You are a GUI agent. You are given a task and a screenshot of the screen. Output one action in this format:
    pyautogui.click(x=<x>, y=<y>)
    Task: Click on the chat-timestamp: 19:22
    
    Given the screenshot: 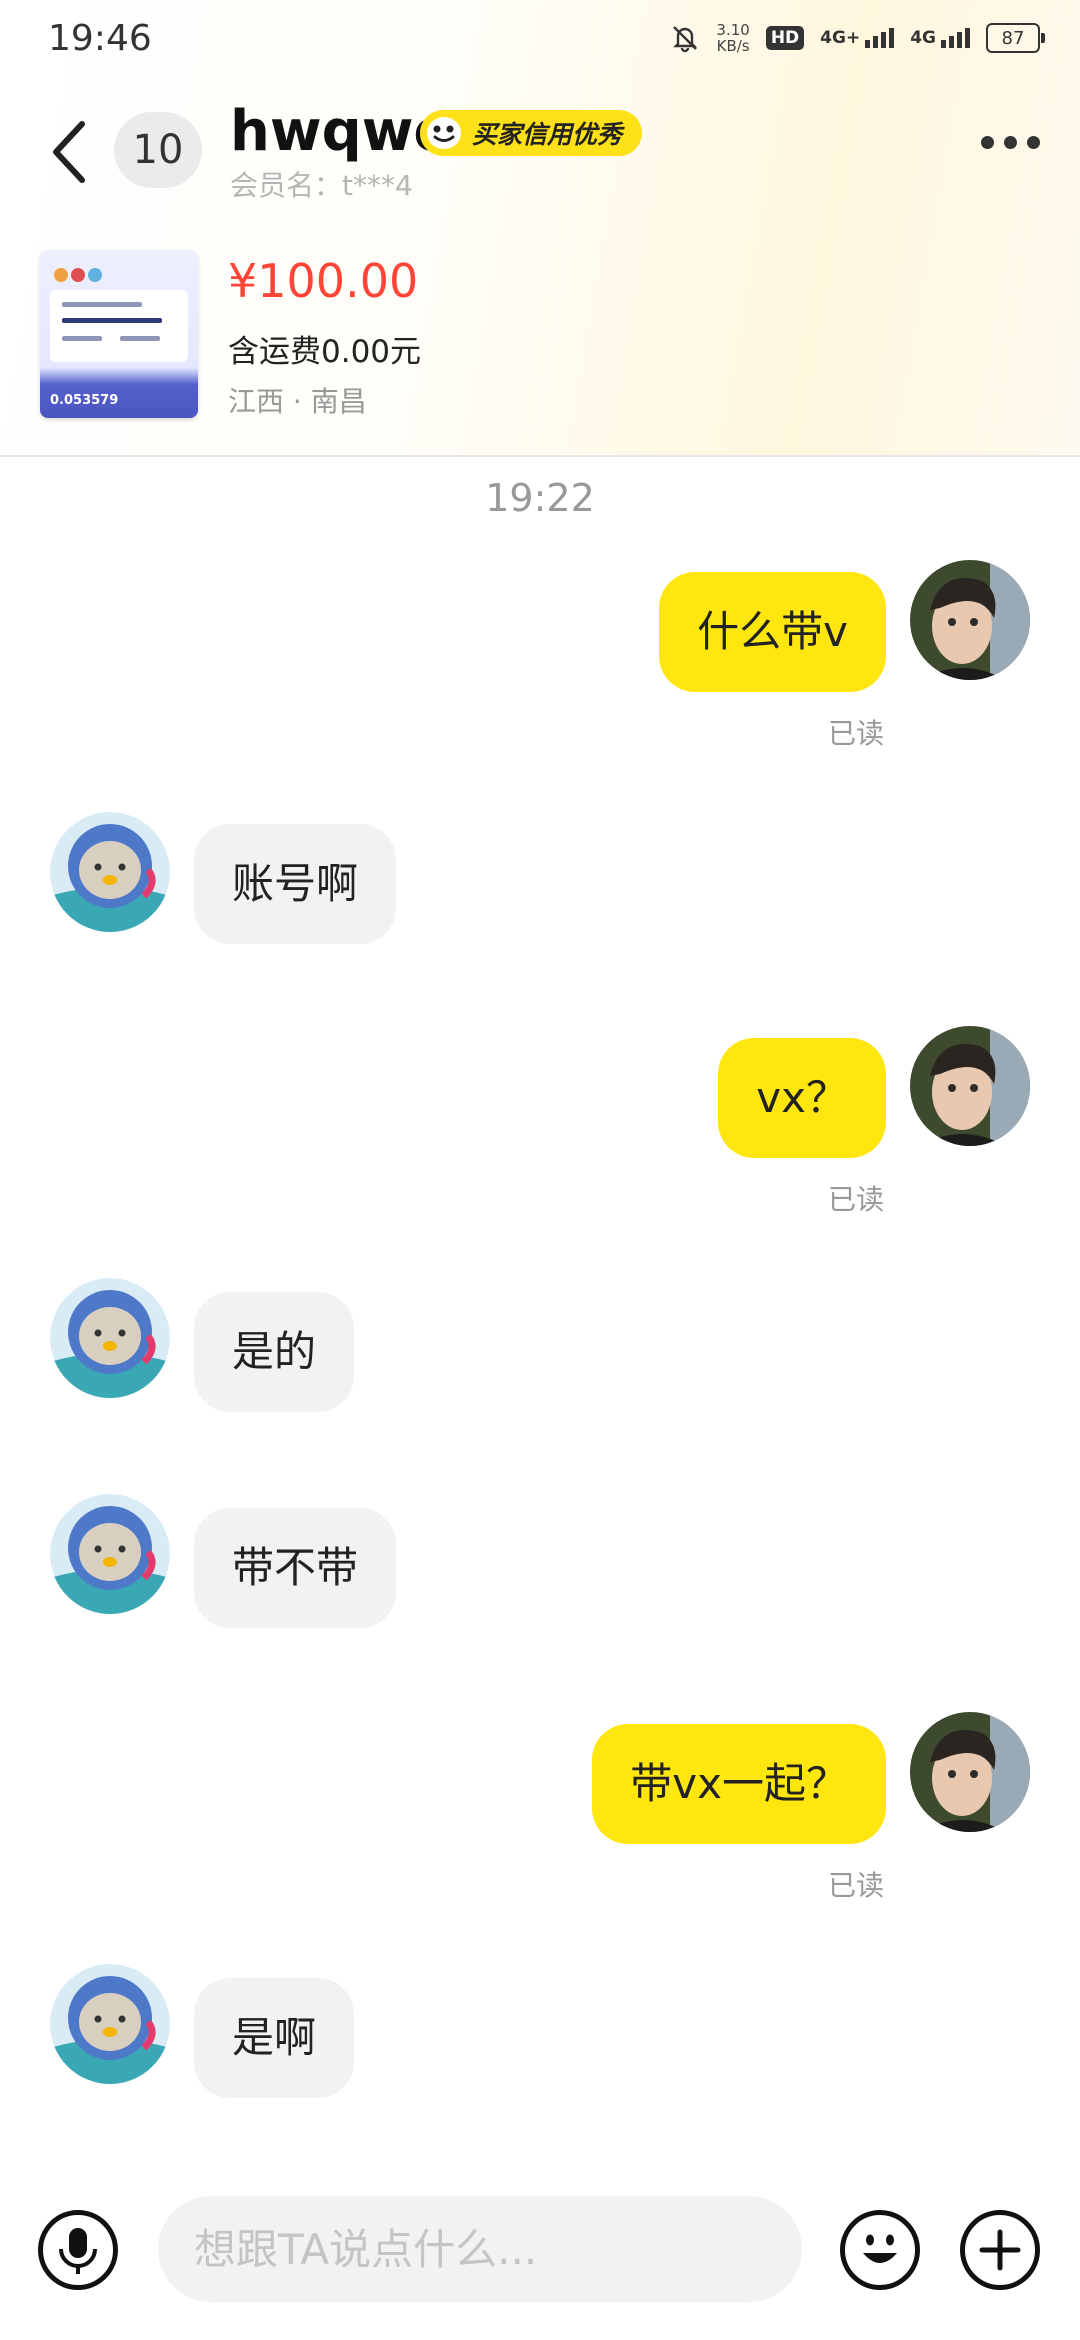 What is the action you would take?
    pyautogui.click(x=540, y=498)
    